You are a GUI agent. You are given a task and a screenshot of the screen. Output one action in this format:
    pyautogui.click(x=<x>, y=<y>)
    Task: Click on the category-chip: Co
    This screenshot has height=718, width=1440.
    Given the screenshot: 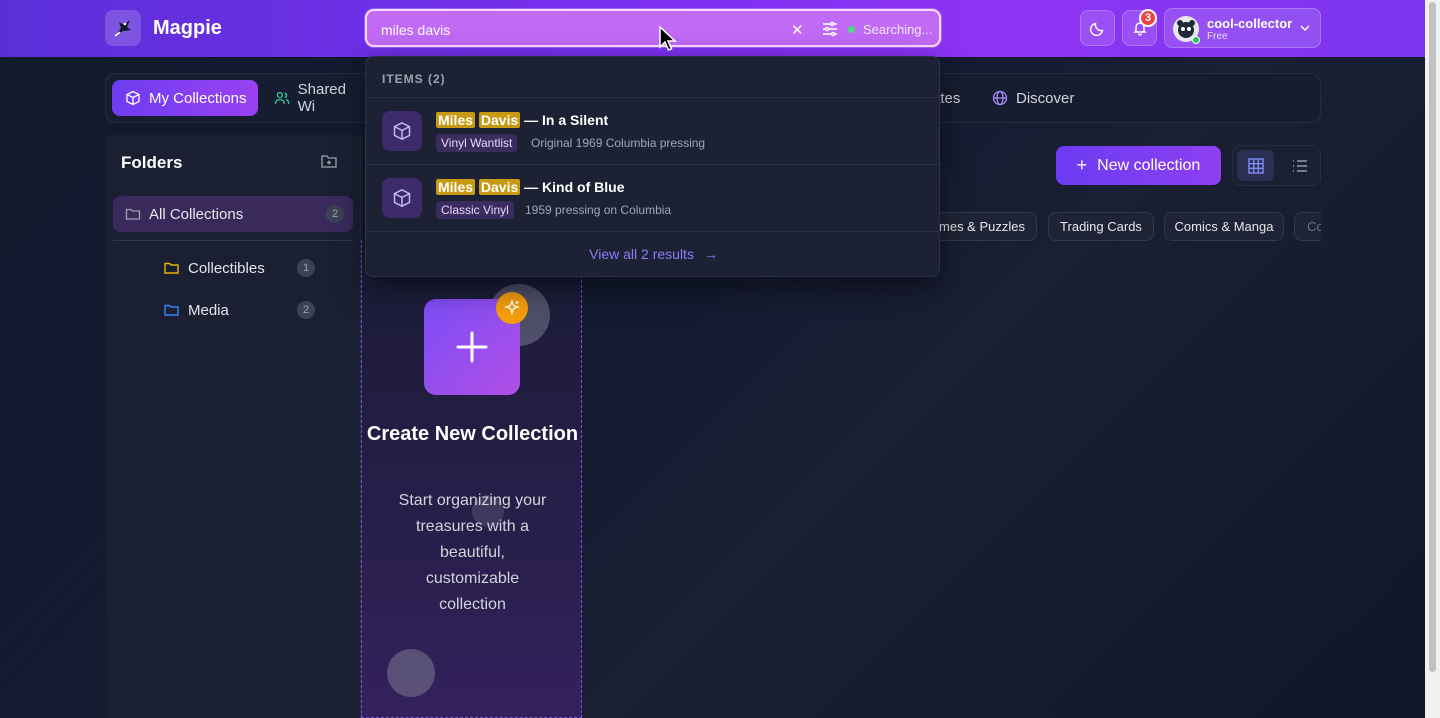 What is the action you would take?
    pyautogui.click(x=1307, y=226)
    